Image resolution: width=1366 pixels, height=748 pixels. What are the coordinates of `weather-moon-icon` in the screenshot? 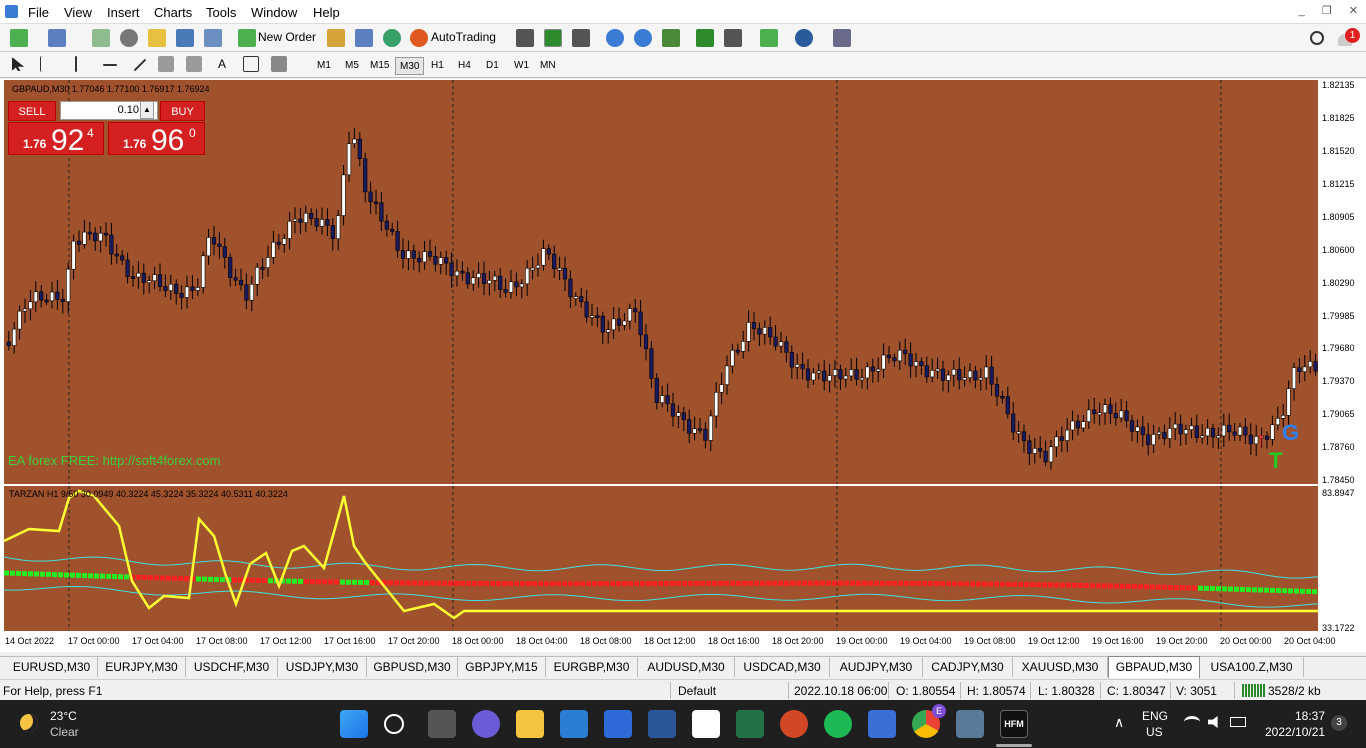 It's located at (29, 723).